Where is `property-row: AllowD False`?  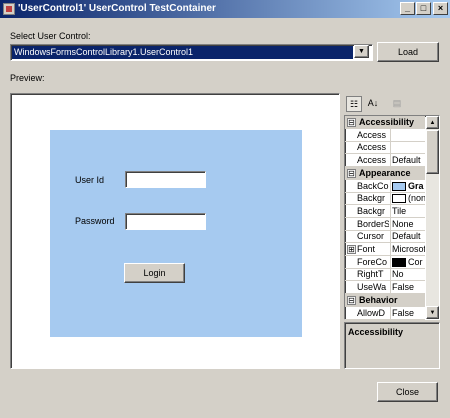 property-row: AllowD False is located at coordinates (385, 313).